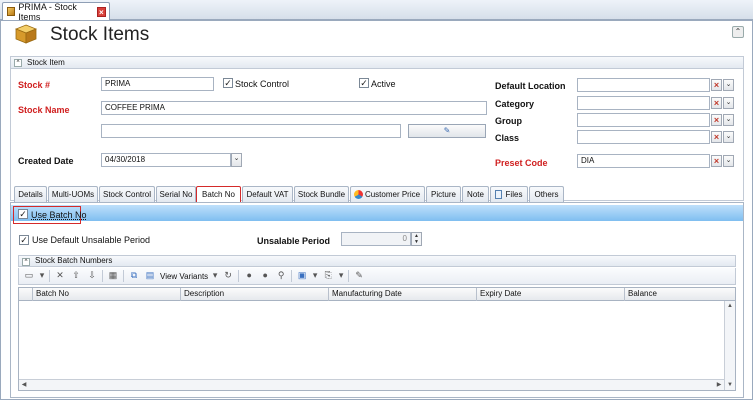 The width and height of the screenshot is (753, 400). Describe the element at coordinates (215, 276) in the screenshot. I see `view-variants-dropdown-icon: ▾` at that location.